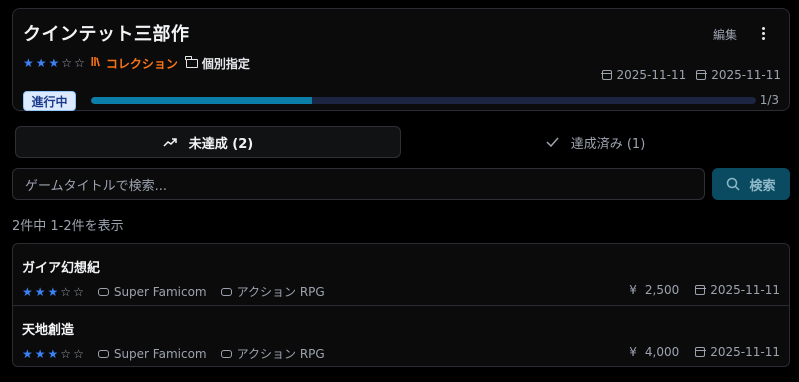 The image size is (799, 382). Describe the element at coordinates (662, 290) in the screenshot. I see `game-price: 2,500` at that location.